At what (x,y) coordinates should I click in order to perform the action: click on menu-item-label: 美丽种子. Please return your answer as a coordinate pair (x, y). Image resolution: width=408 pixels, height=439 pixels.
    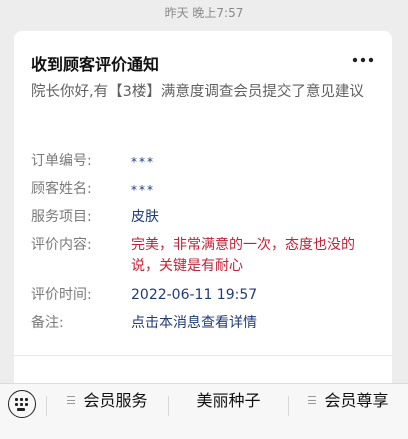
    Looking at the image, I should click on (228, 400).